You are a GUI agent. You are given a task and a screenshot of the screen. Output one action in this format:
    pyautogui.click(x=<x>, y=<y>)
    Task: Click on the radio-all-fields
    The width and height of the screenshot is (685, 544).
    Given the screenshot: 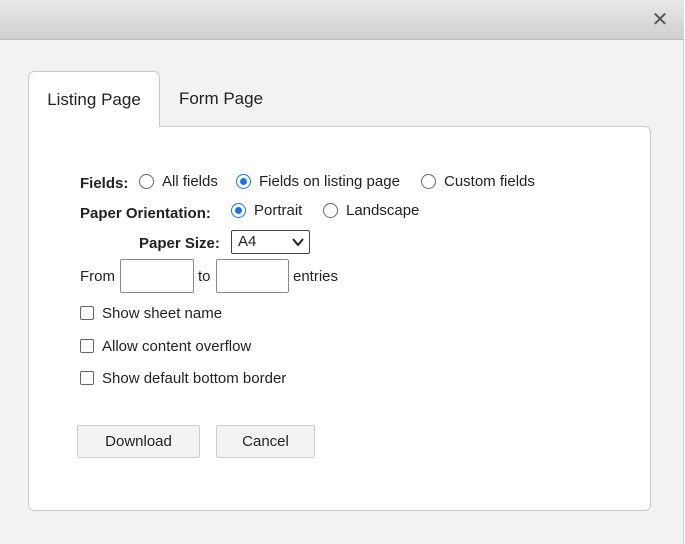 What is the action you would take?
    pyautogui.click(x=146, y=181)
    